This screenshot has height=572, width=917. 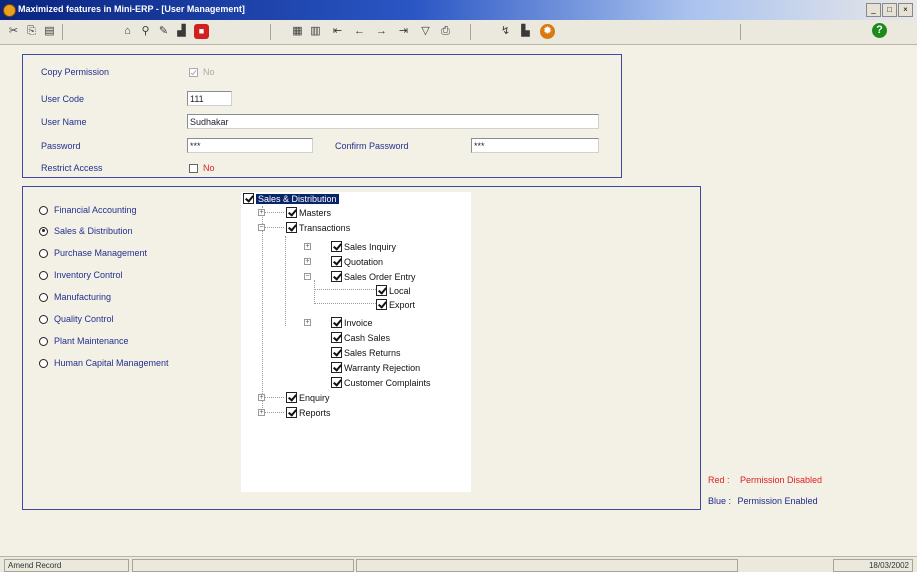 What do you see at coordinates (127, 31) in the screenshot?
I see `open-icon: ⌂` at bounding box center [127, 31].